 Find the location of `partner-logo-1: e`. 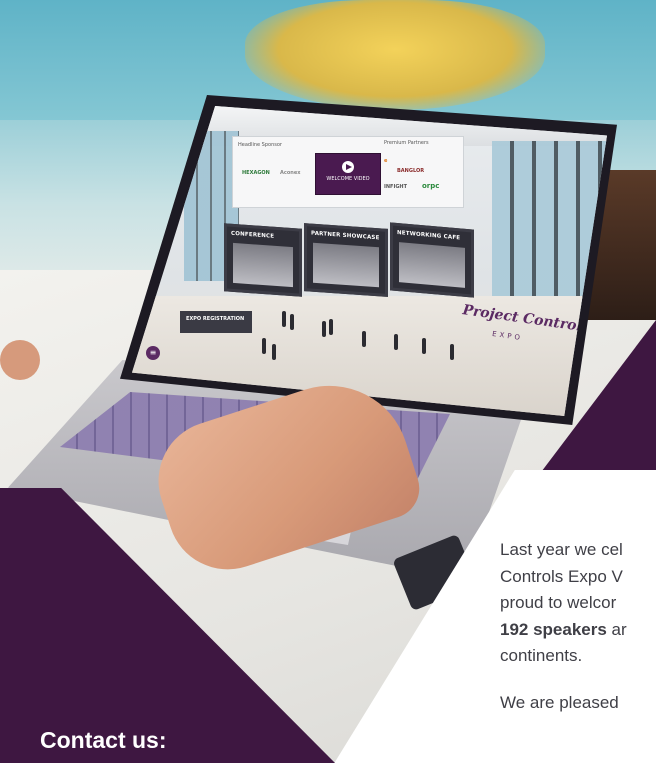

partner-logo-1: e is located at coordinates (385, 161).